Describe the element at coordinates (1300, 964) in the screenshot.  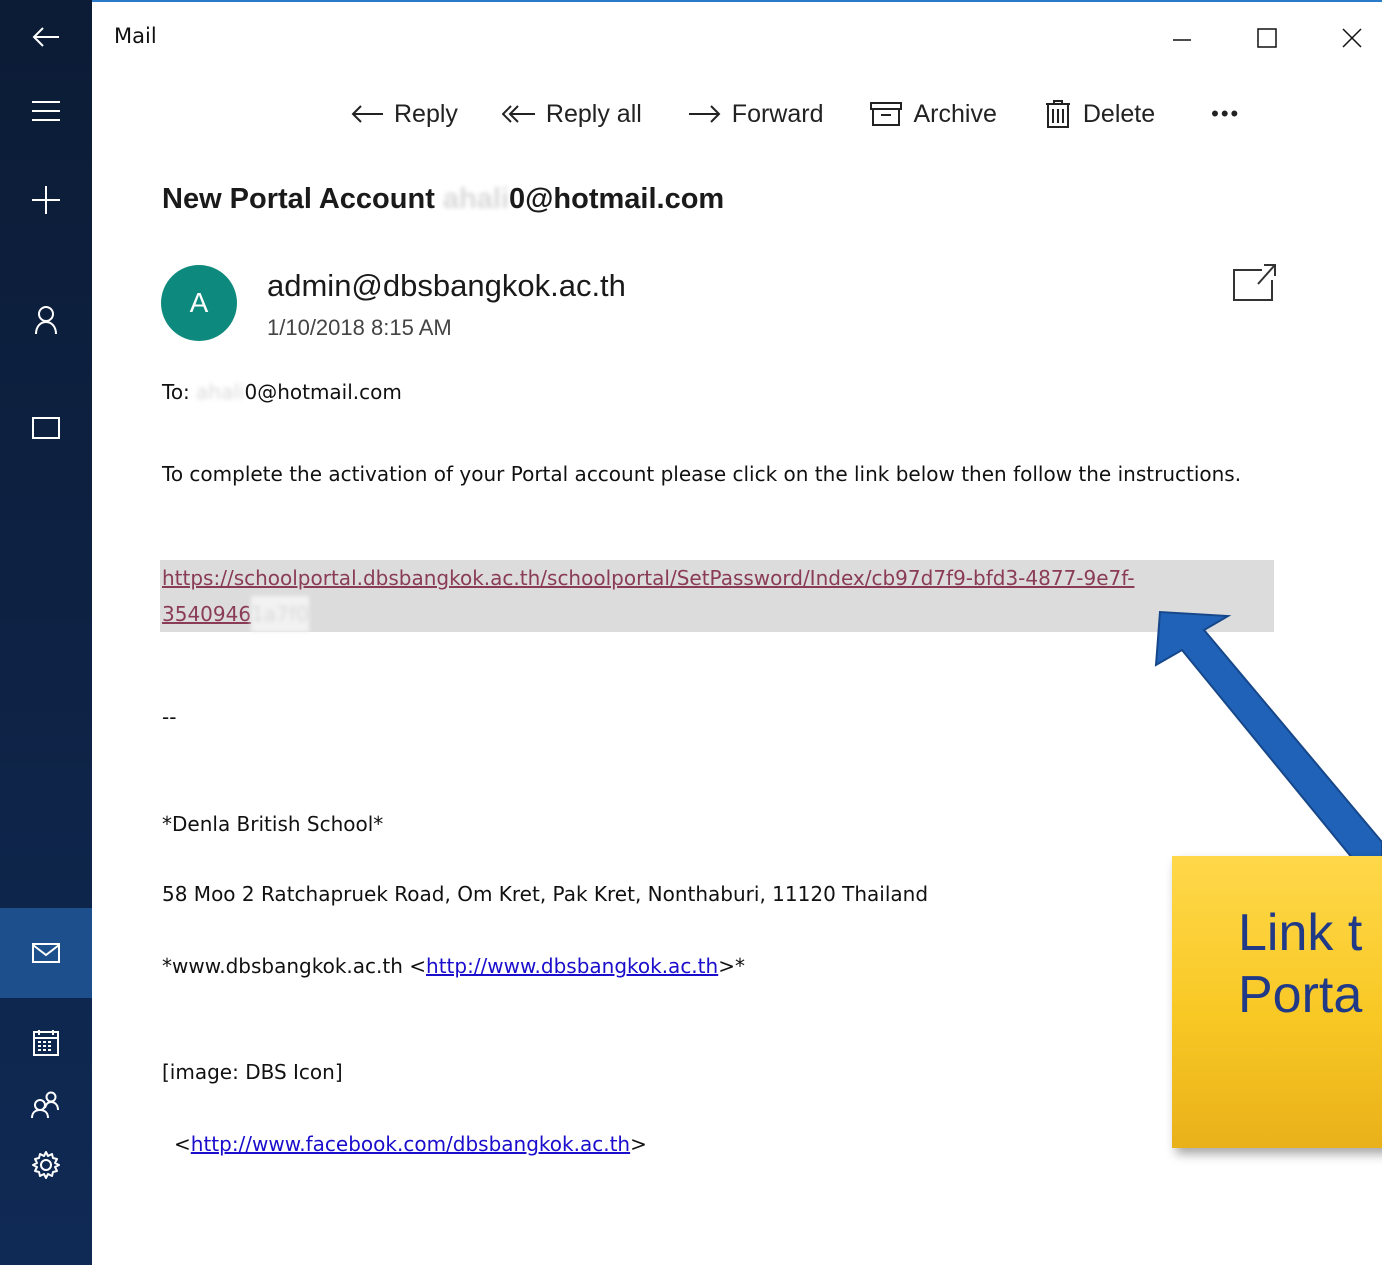
I see `callout-text: Link t Porta` at that location.